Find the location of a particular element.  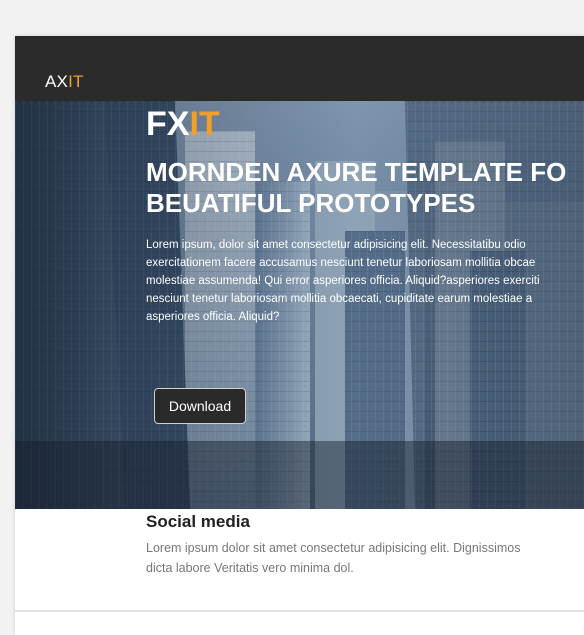

section-description-line: dicta labore Veritatis vero minima dol. is located at coordinates (250, 568).